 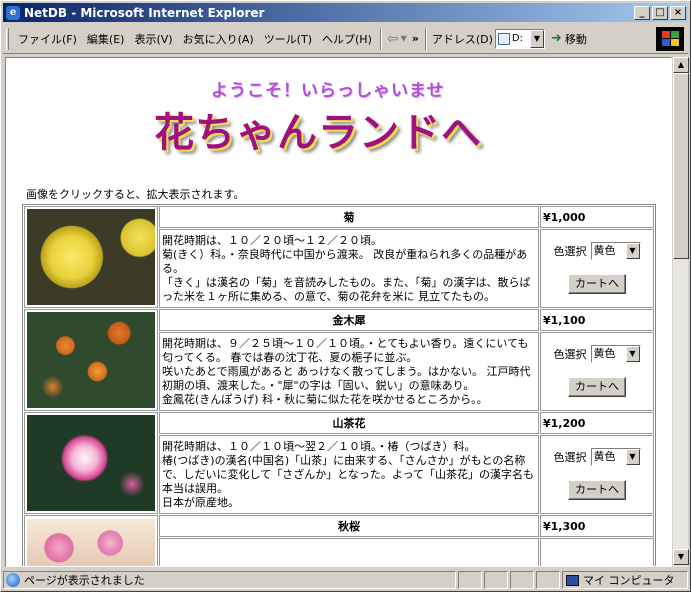 I want to click on address-label: アドレス(D), so click(x=462, y=39).